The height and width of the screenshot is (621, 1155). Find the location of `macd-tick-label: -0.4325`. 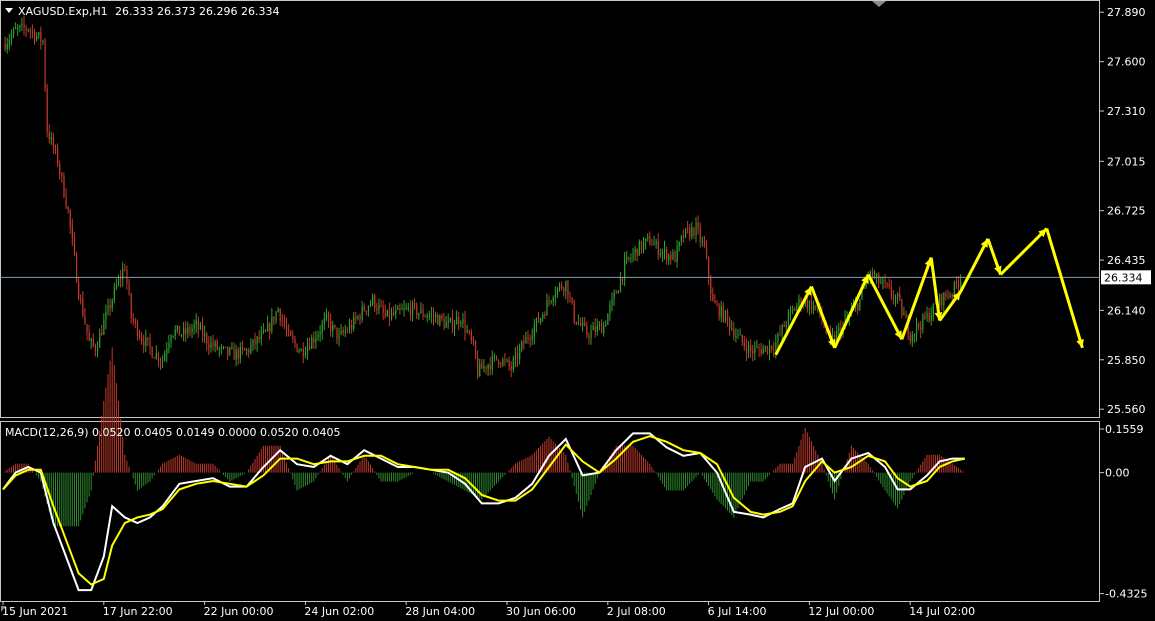

macd-tick-label: -0.4325 is located at coordinates (1126, 594).